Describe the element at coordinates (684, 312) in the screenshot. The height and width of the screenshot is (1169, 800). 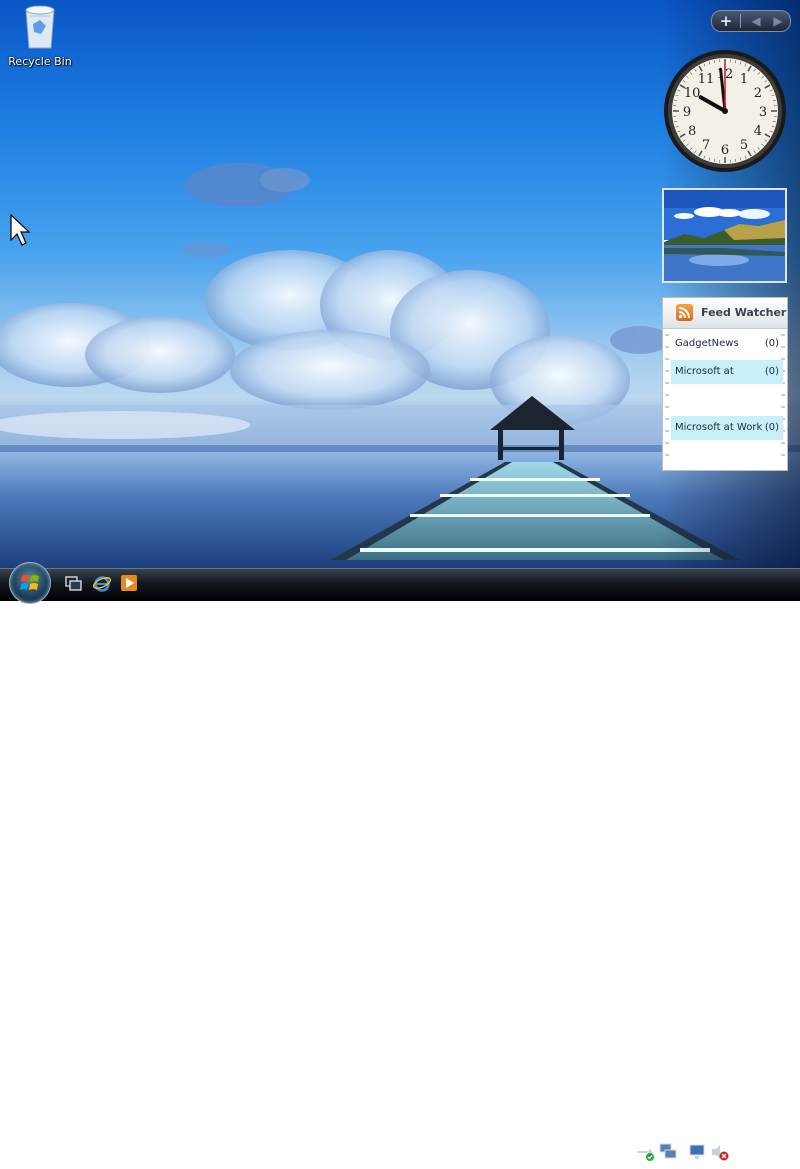
I see `rss-icon` at that location.